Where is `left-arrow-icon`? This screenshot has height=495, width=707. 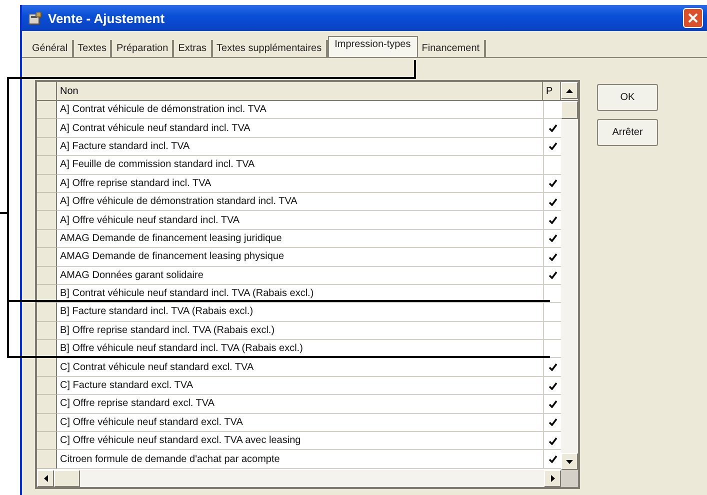 left-arrow-icon is located at coordinates (46, 478).